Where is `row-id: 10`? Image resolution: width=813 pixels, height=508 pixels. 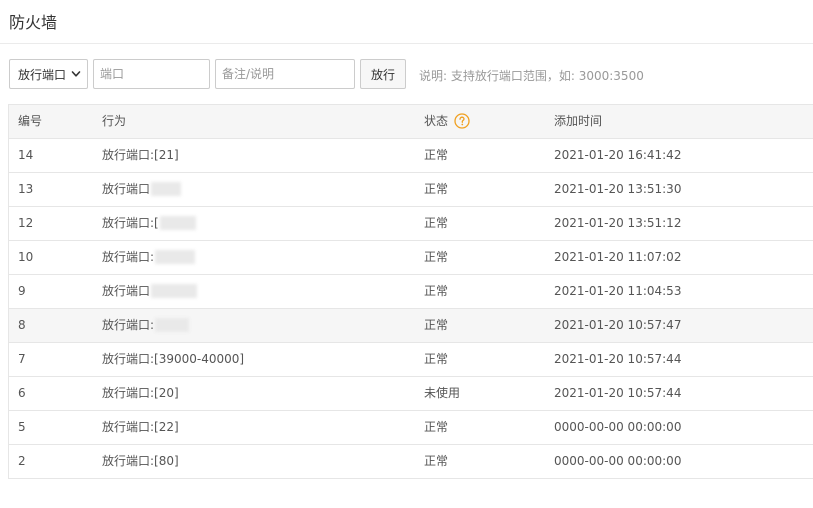
row-id: 10 is located at coordinates (26, 257).